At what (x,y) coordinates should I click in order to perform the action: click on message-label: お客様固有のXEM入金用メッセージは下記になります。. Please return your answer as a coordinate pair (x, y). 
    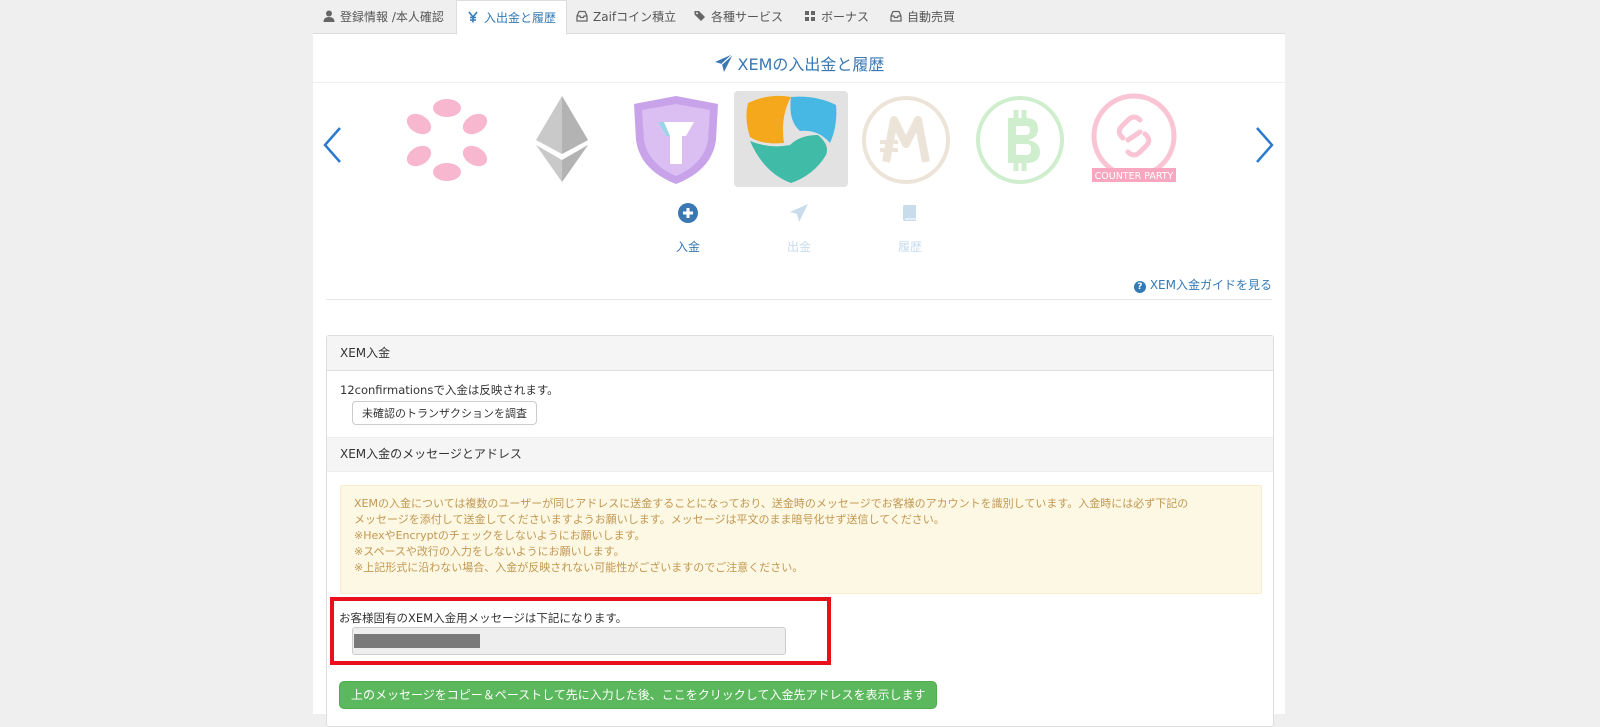
    Looking at the image, I should click on (483, 618).